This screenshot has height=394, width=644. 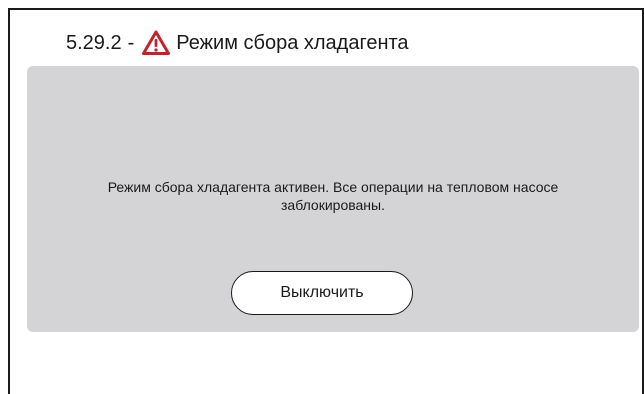 What do you see at coordinates (292, 42) in the screenshot?
I see `page-title: Режим сбора хладагента` at bounding box center [292, 42].